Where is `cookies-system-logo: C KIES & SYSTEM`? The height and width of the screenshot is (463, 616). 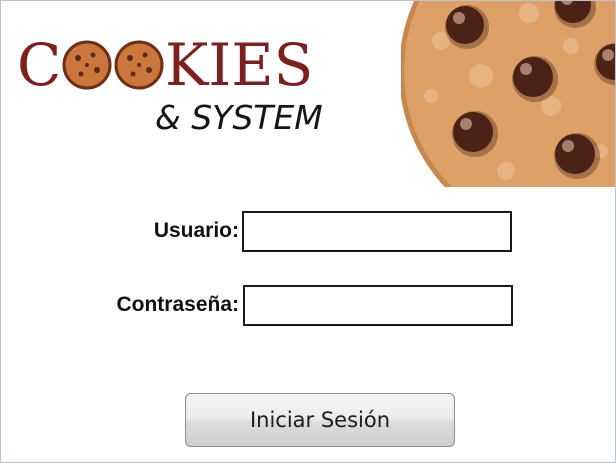 cookies-system-logo: C KIES & SYSTEM is located at coordinates (182, 85).